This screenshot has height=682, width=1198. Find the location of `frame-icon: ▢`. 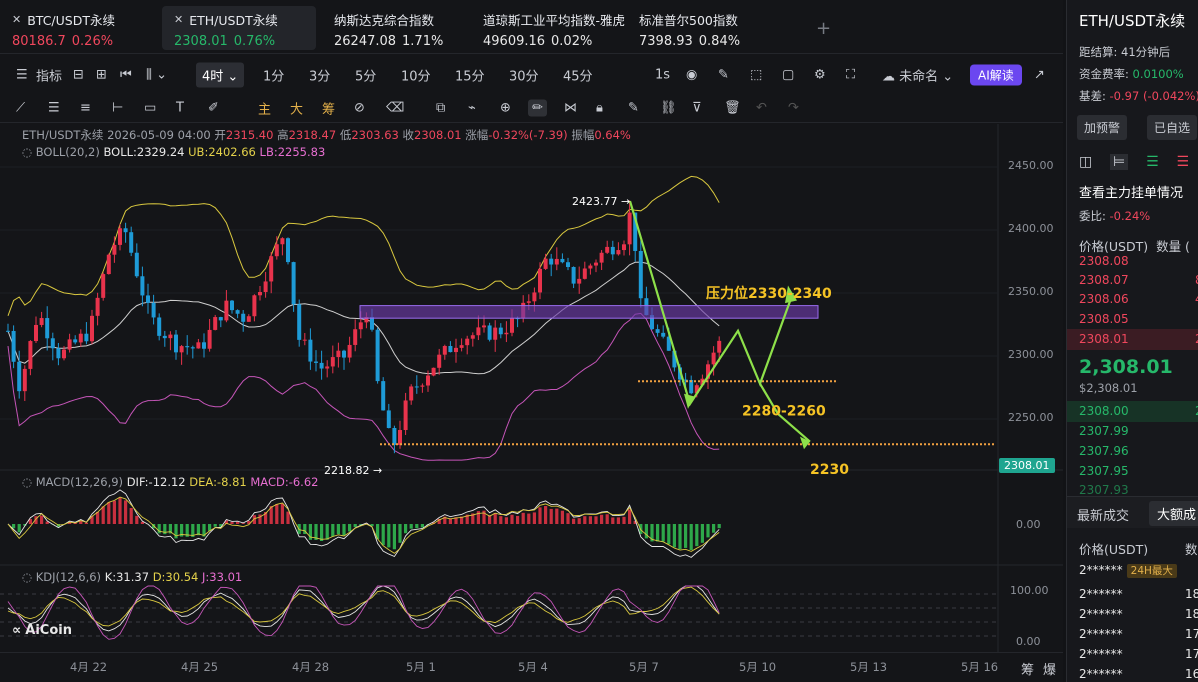

frame-icon: ▢ is located at coordinates (788, 75).